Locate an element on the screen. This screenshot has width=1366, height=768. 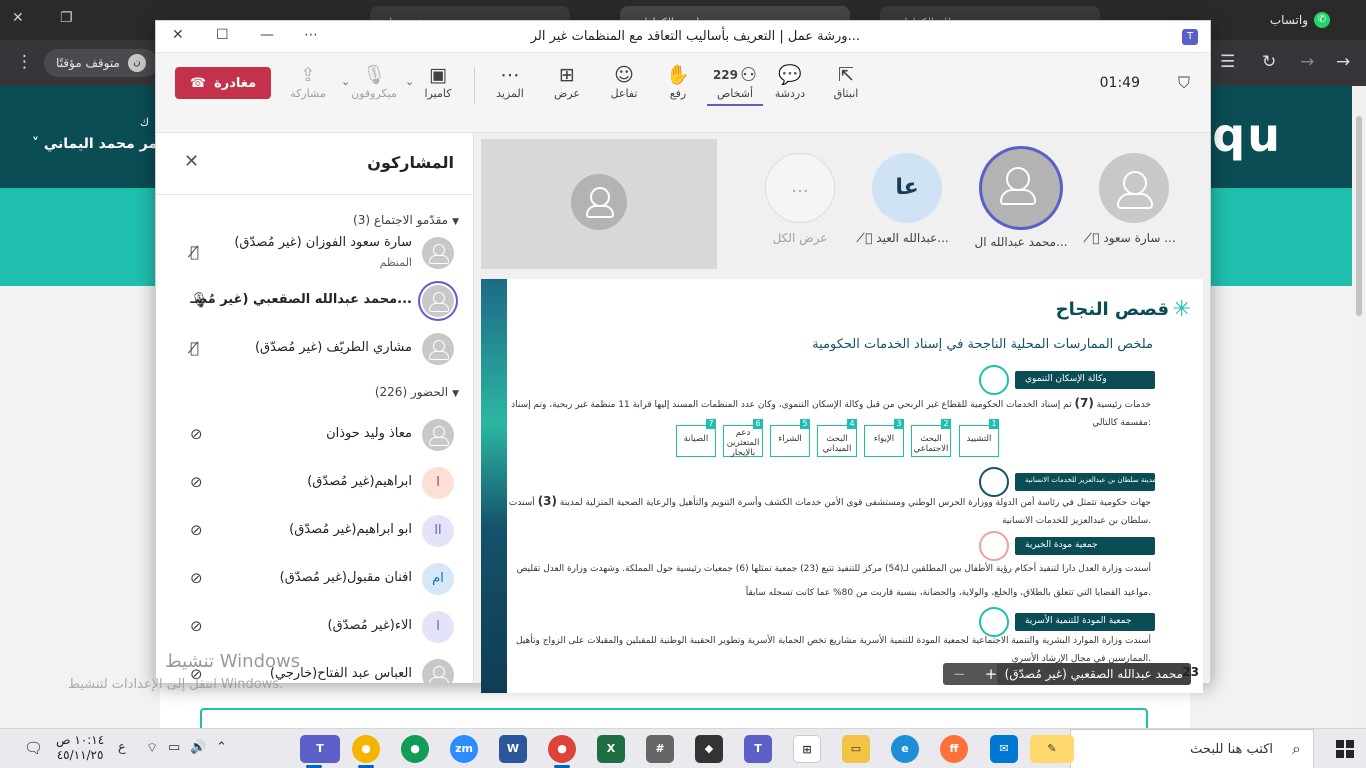
search-placeholder: اكتب هنا للبحث is located at coordinates (1231, 749).